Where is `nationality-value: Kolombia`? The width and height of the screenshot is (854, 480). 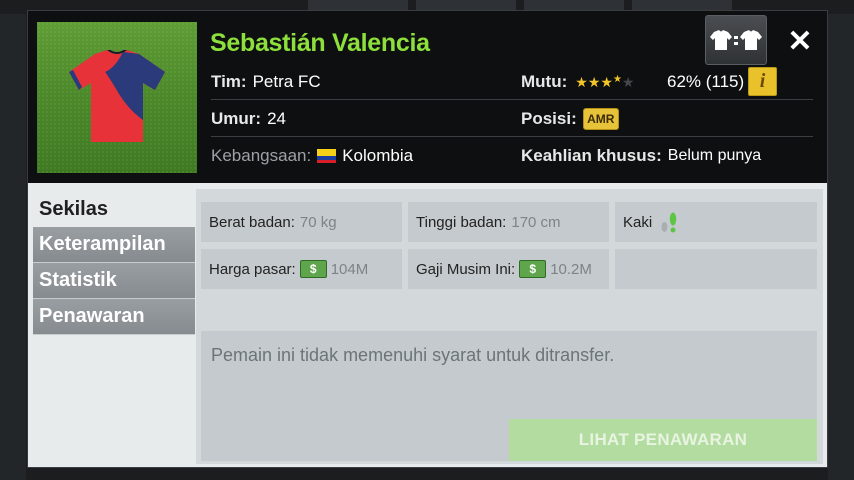 nationality-value: Kolombia is located at coordinates (378, 155).